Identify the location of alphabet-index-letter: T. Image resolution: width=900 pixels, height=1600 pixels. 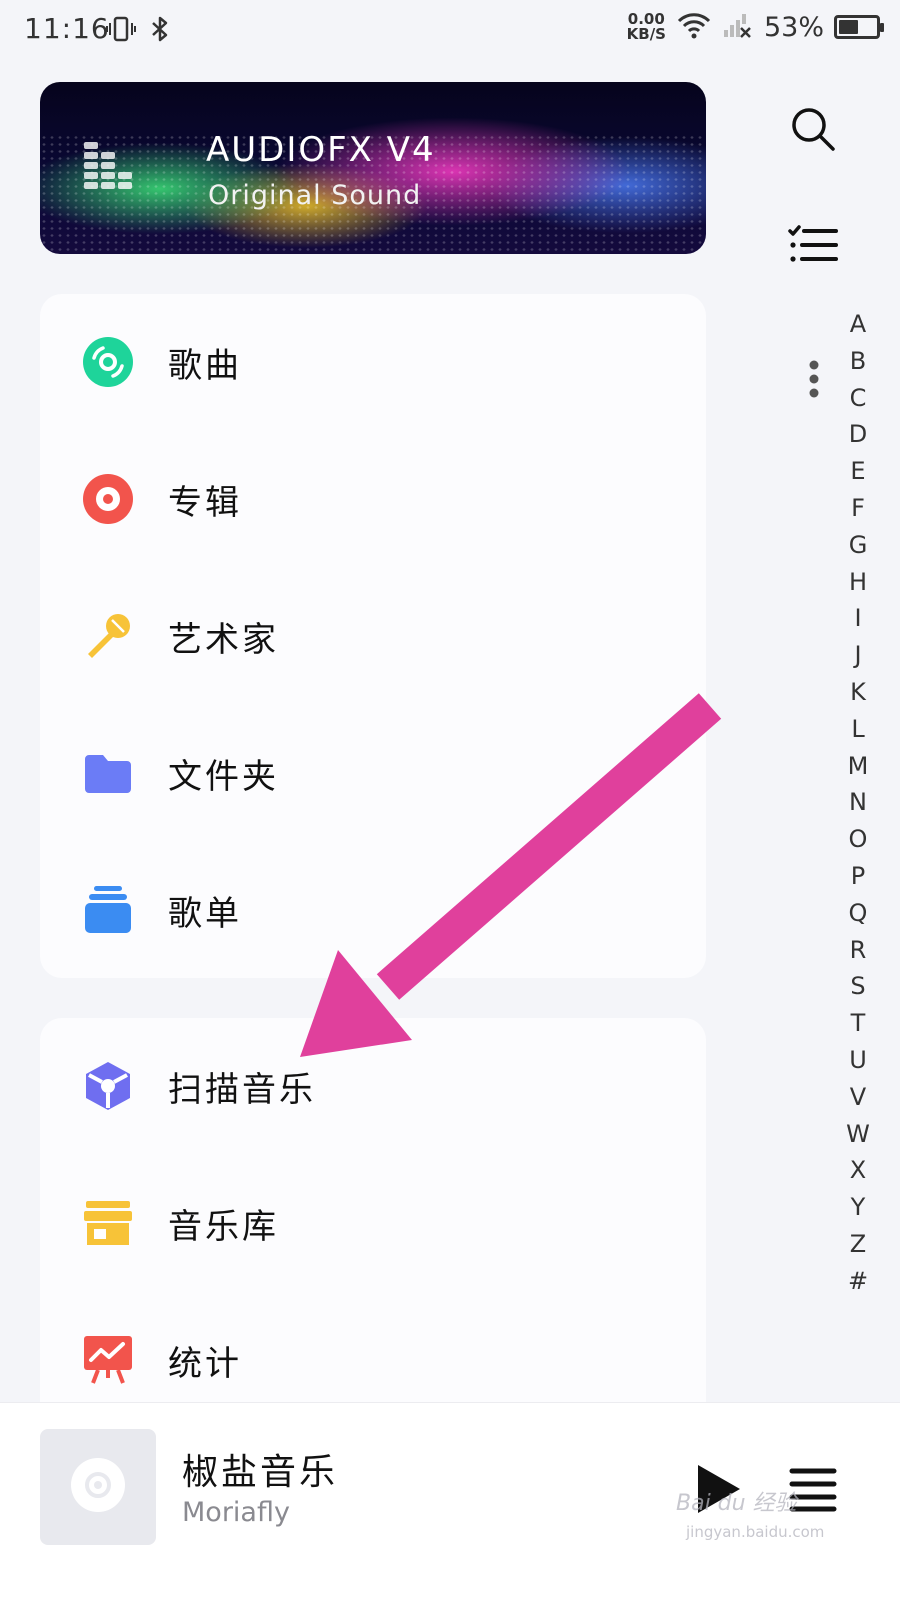
(858, 1023).